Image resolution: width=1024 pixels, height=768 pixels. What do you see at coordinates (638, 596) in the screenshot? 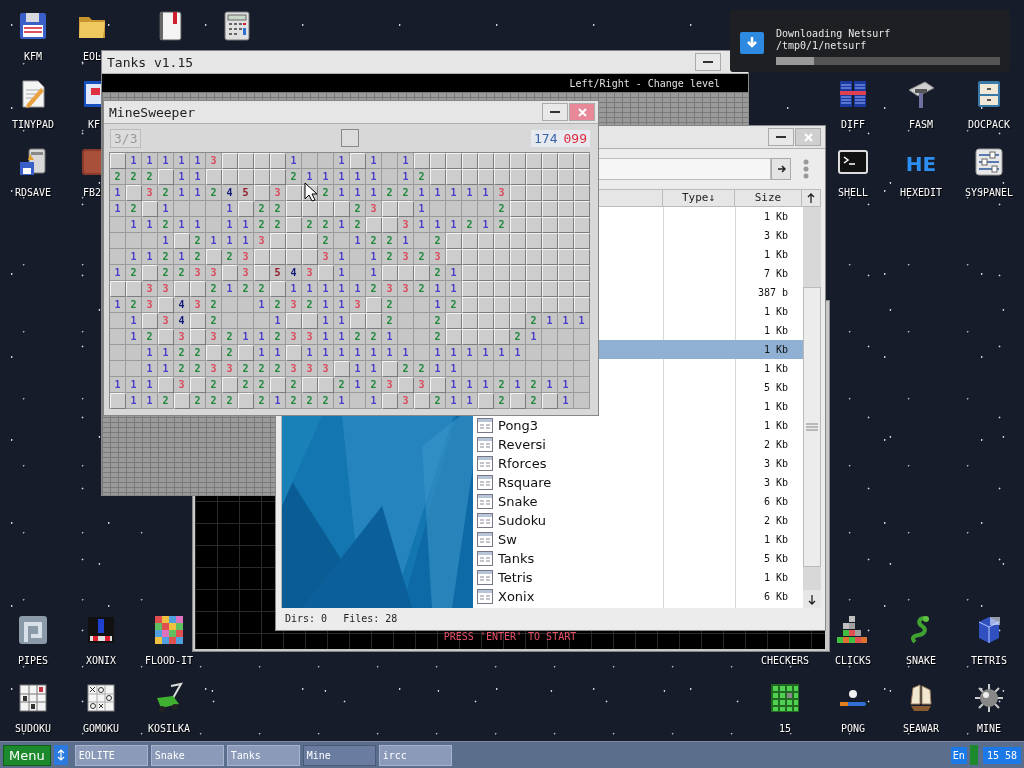
I see `file-row: Xonix 6 Kb` at bounding box center [638, 596].